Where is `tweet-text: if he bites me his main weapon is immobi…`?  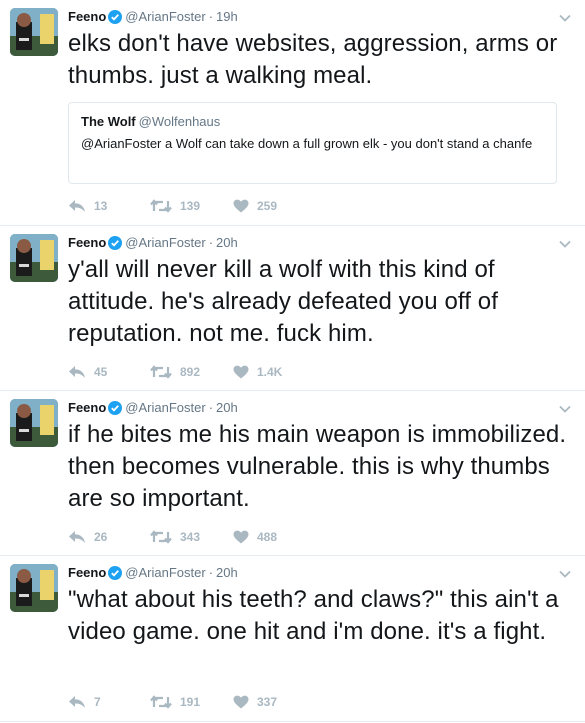 tweet-text: if he bites me his main weapon is immobi… is located at coordinates (317, 466).